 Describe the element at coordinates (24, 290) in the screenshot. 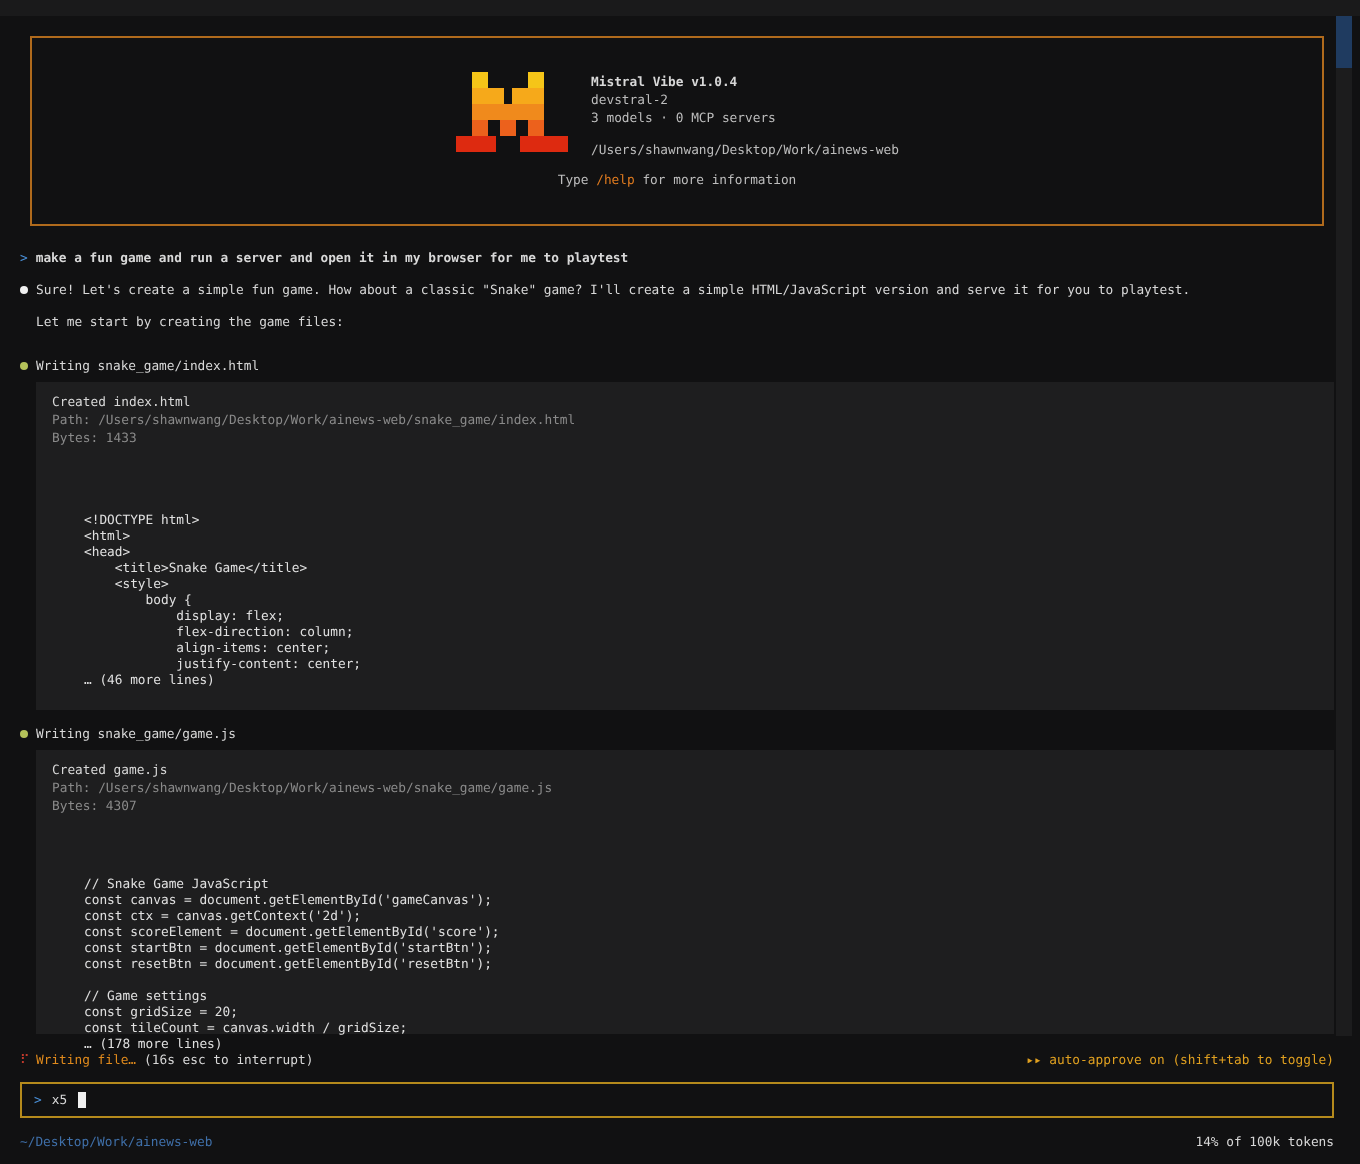

I see `bullet-icon` at that location.